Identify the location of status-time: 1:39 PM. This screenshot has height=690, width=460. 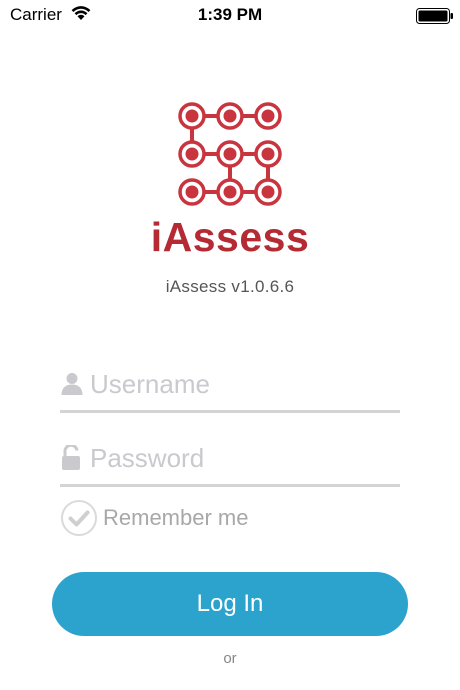
(230, 14).